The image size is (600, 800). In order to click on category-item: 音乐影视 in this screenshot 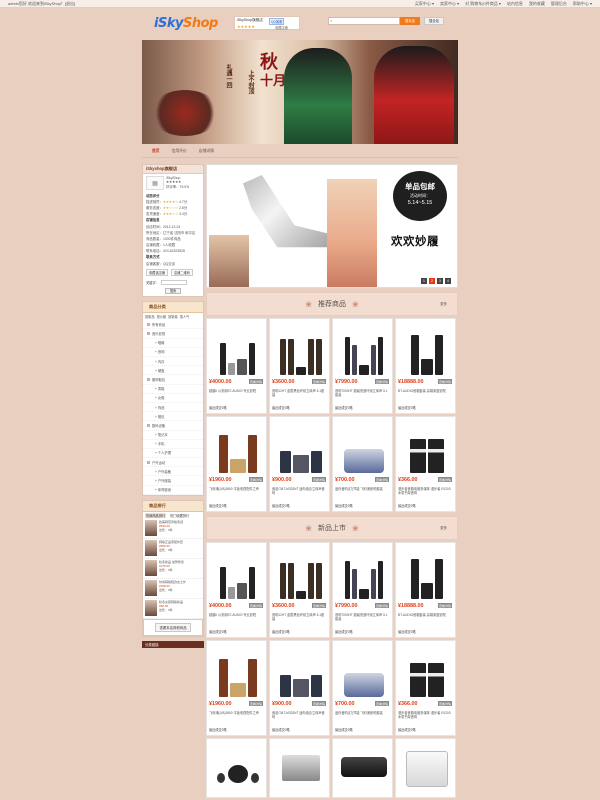, I will do `click(173, 334)`.